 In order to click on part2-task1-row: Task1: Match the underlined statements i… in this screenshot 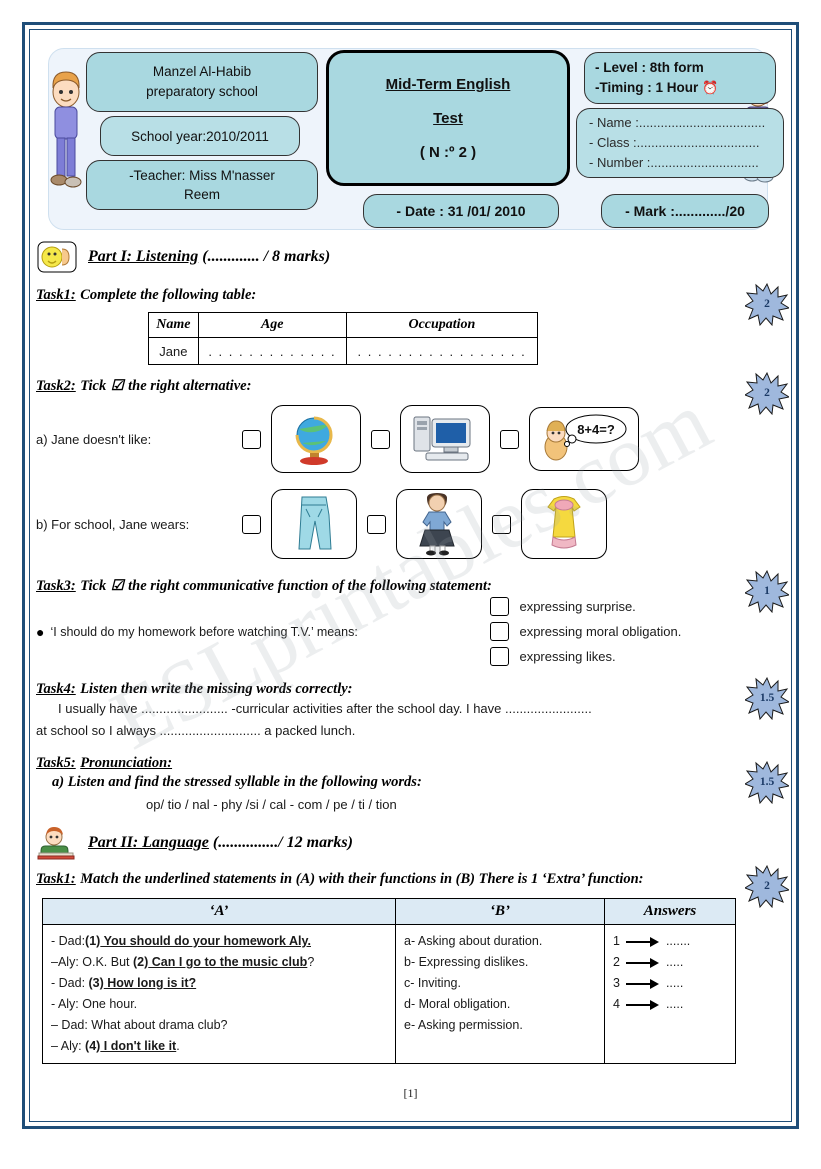, I will do `click(412, 886)`.